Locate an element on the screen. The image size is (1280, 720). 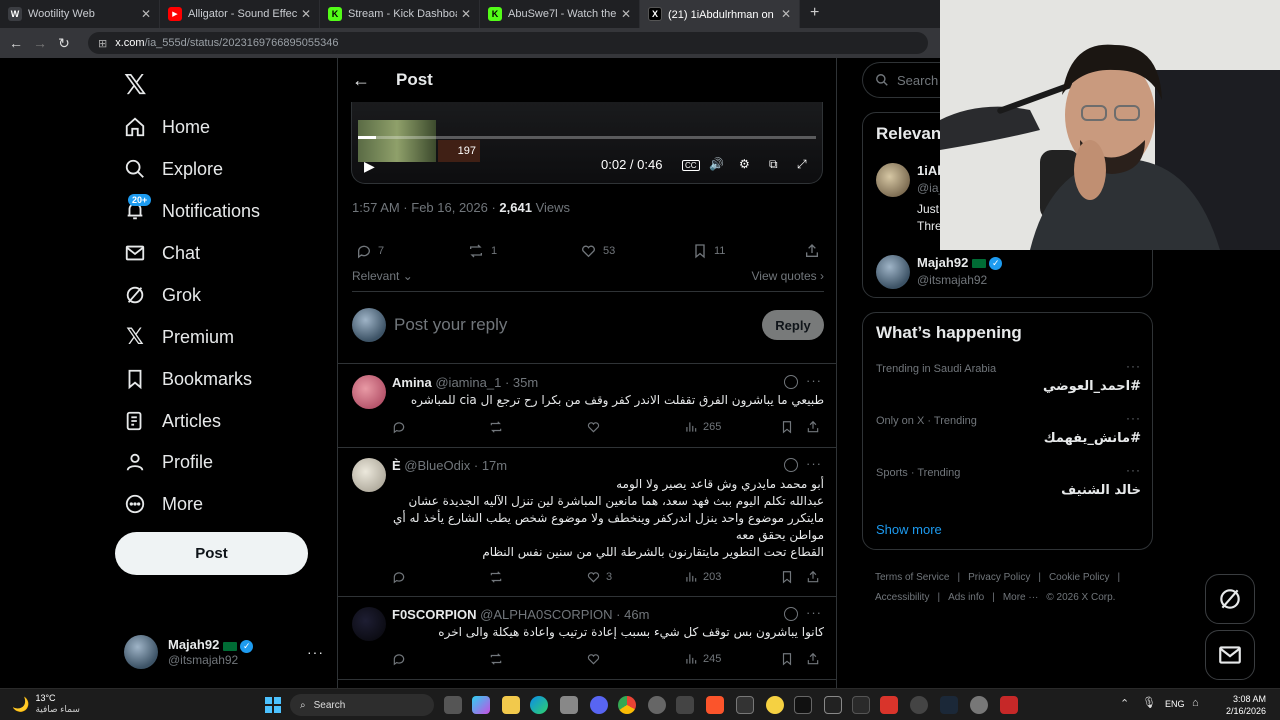
store-icon is located at coordinates (569, 705).